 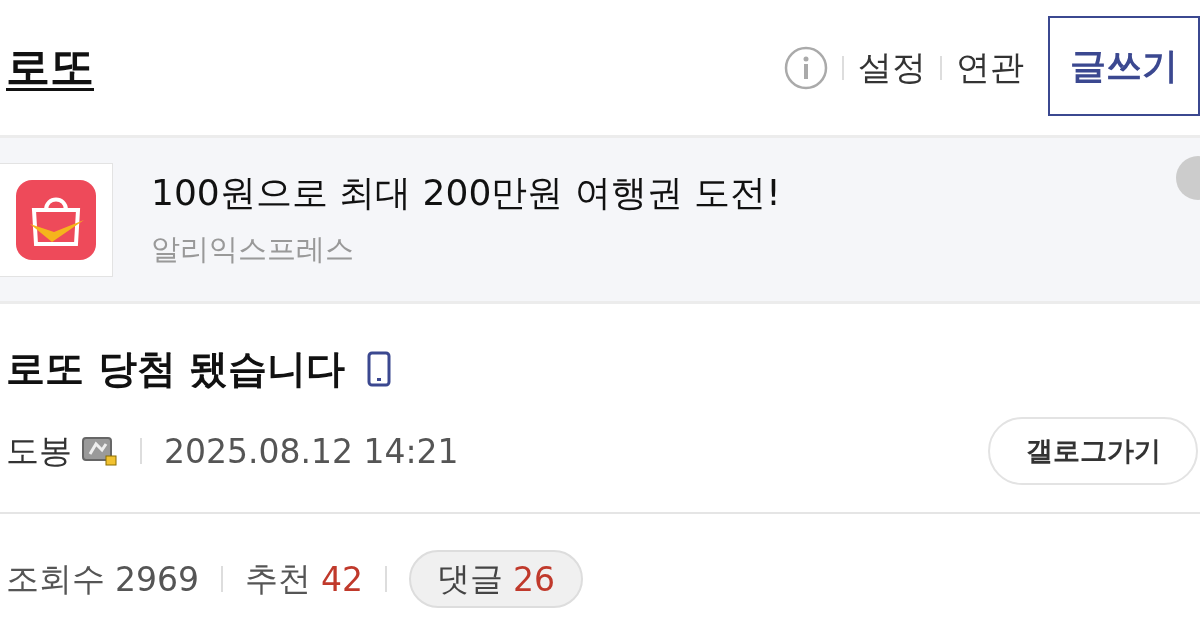 I want to click on header-link: 연관, so click(x=990, y=67).